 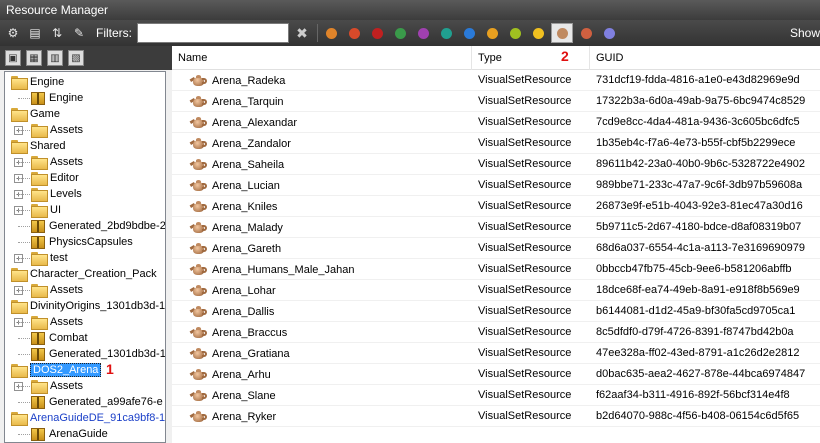 I want to click on mesh-filter-glyph, so click(x=400, y=33).